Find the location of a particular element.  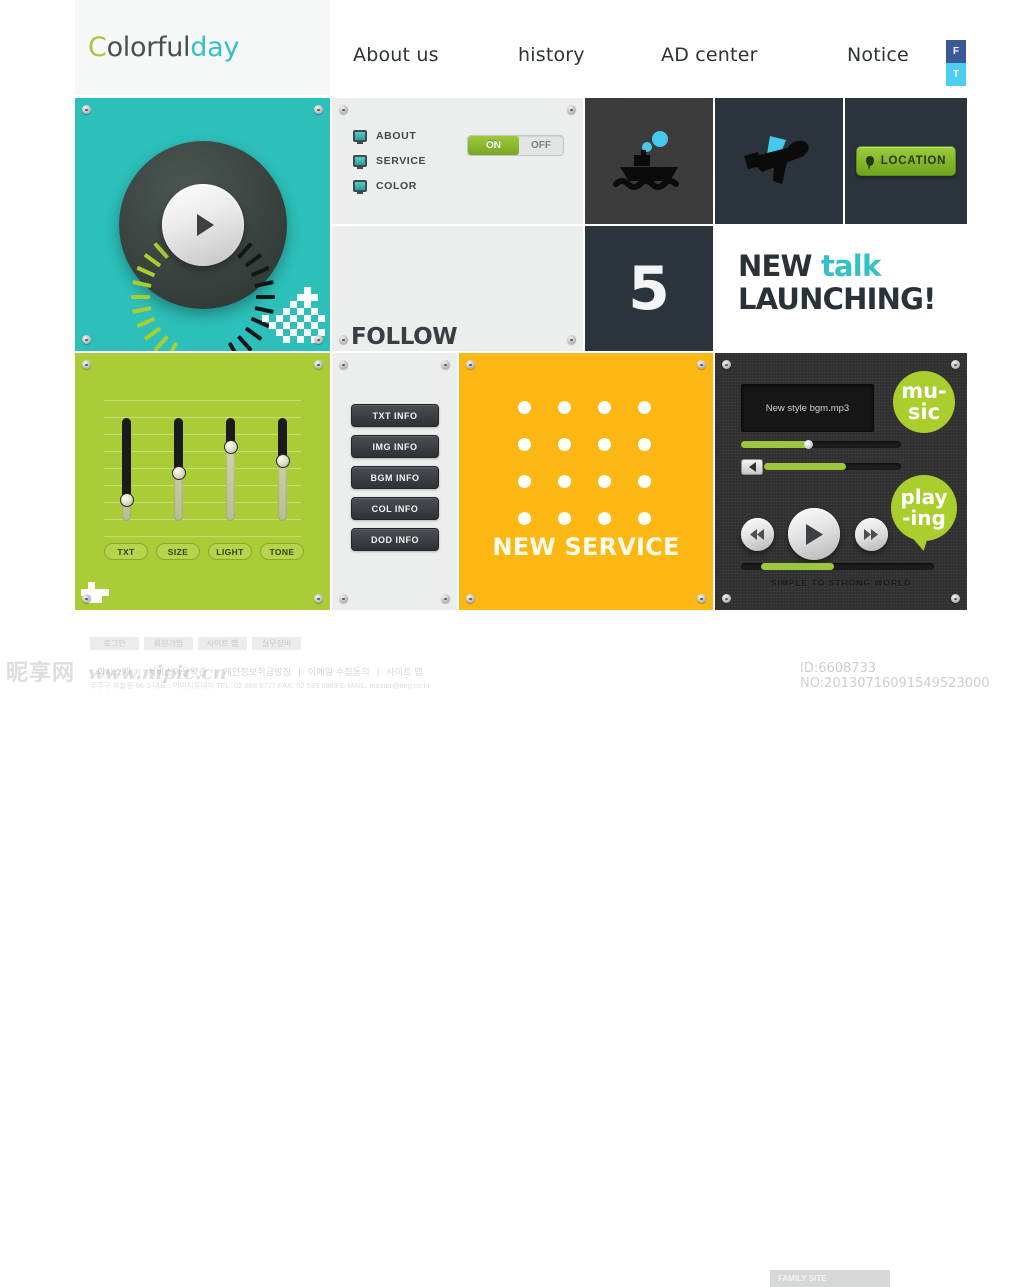

progress-fill is located at coordinates (775, 444).